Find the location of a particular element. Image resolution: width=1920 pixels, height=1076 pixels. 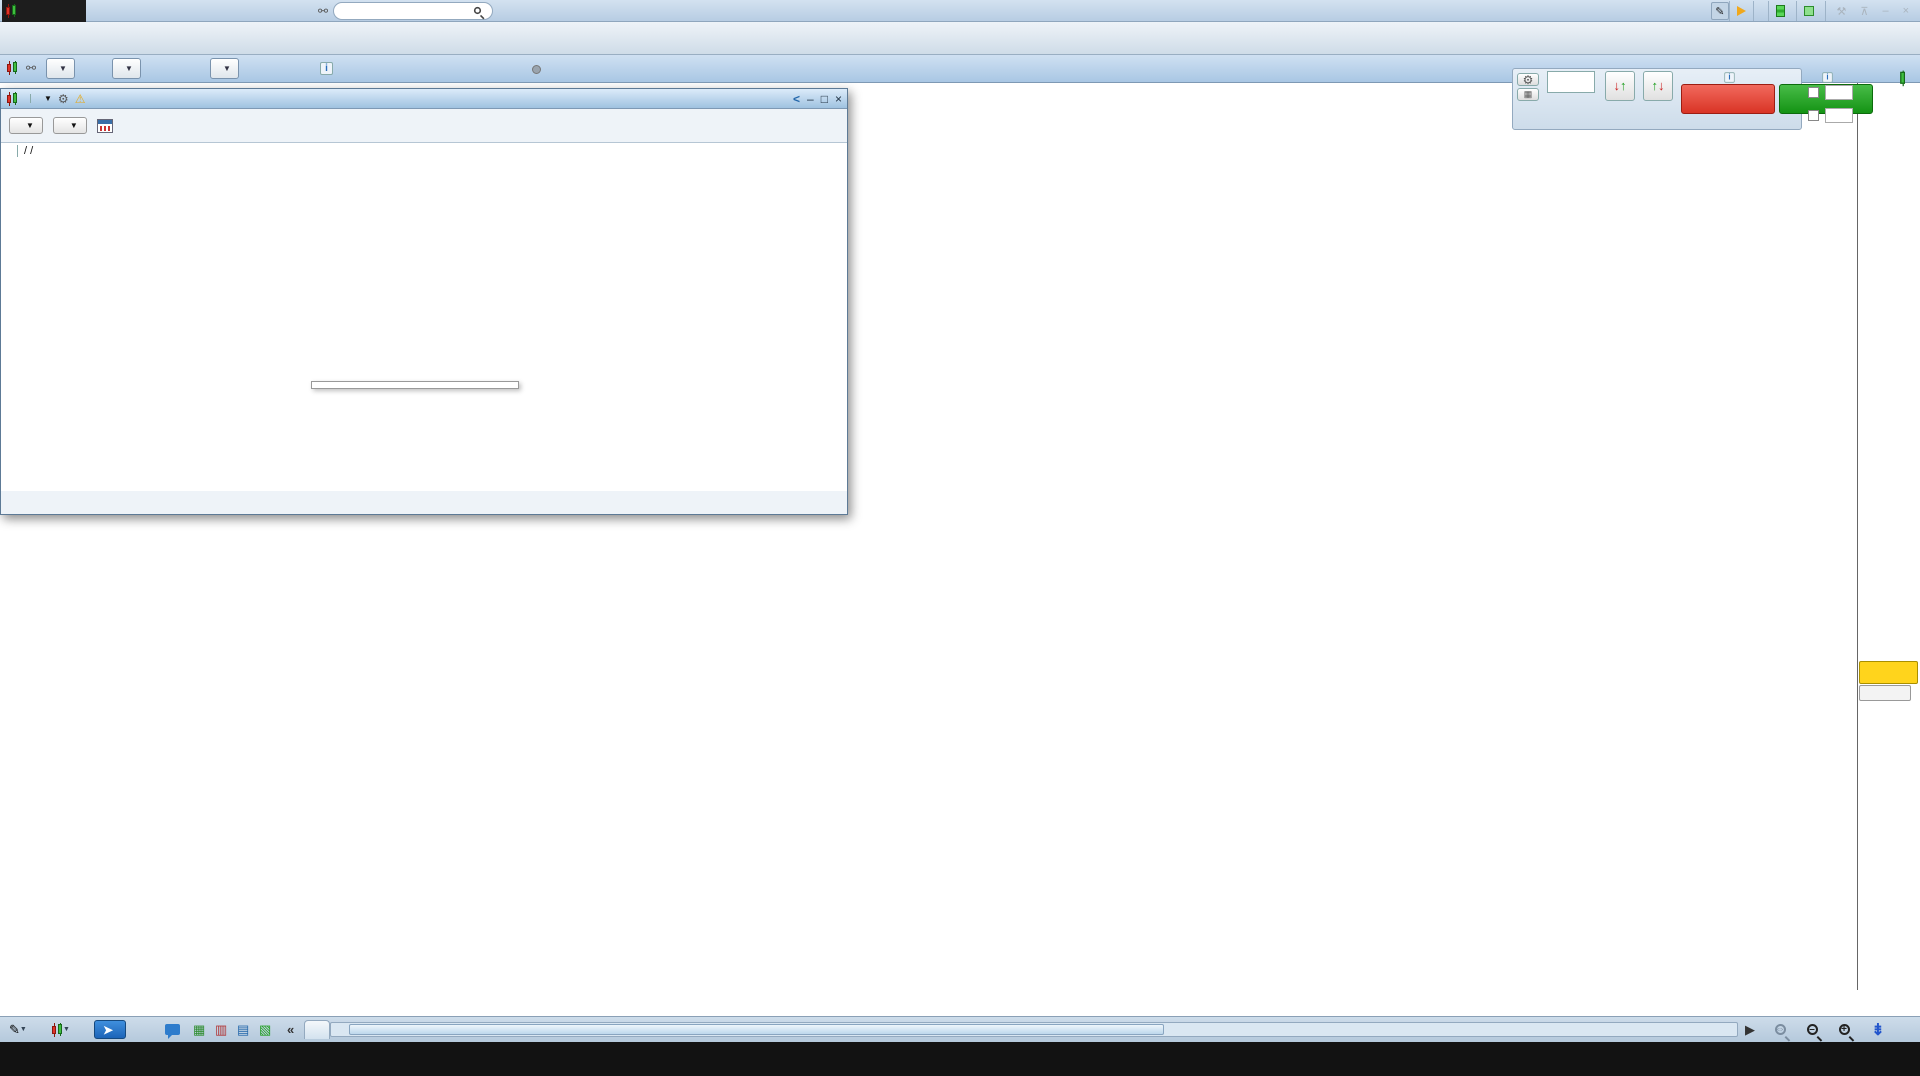

sell-info-icon: i is located at coordinates (1729, 77).